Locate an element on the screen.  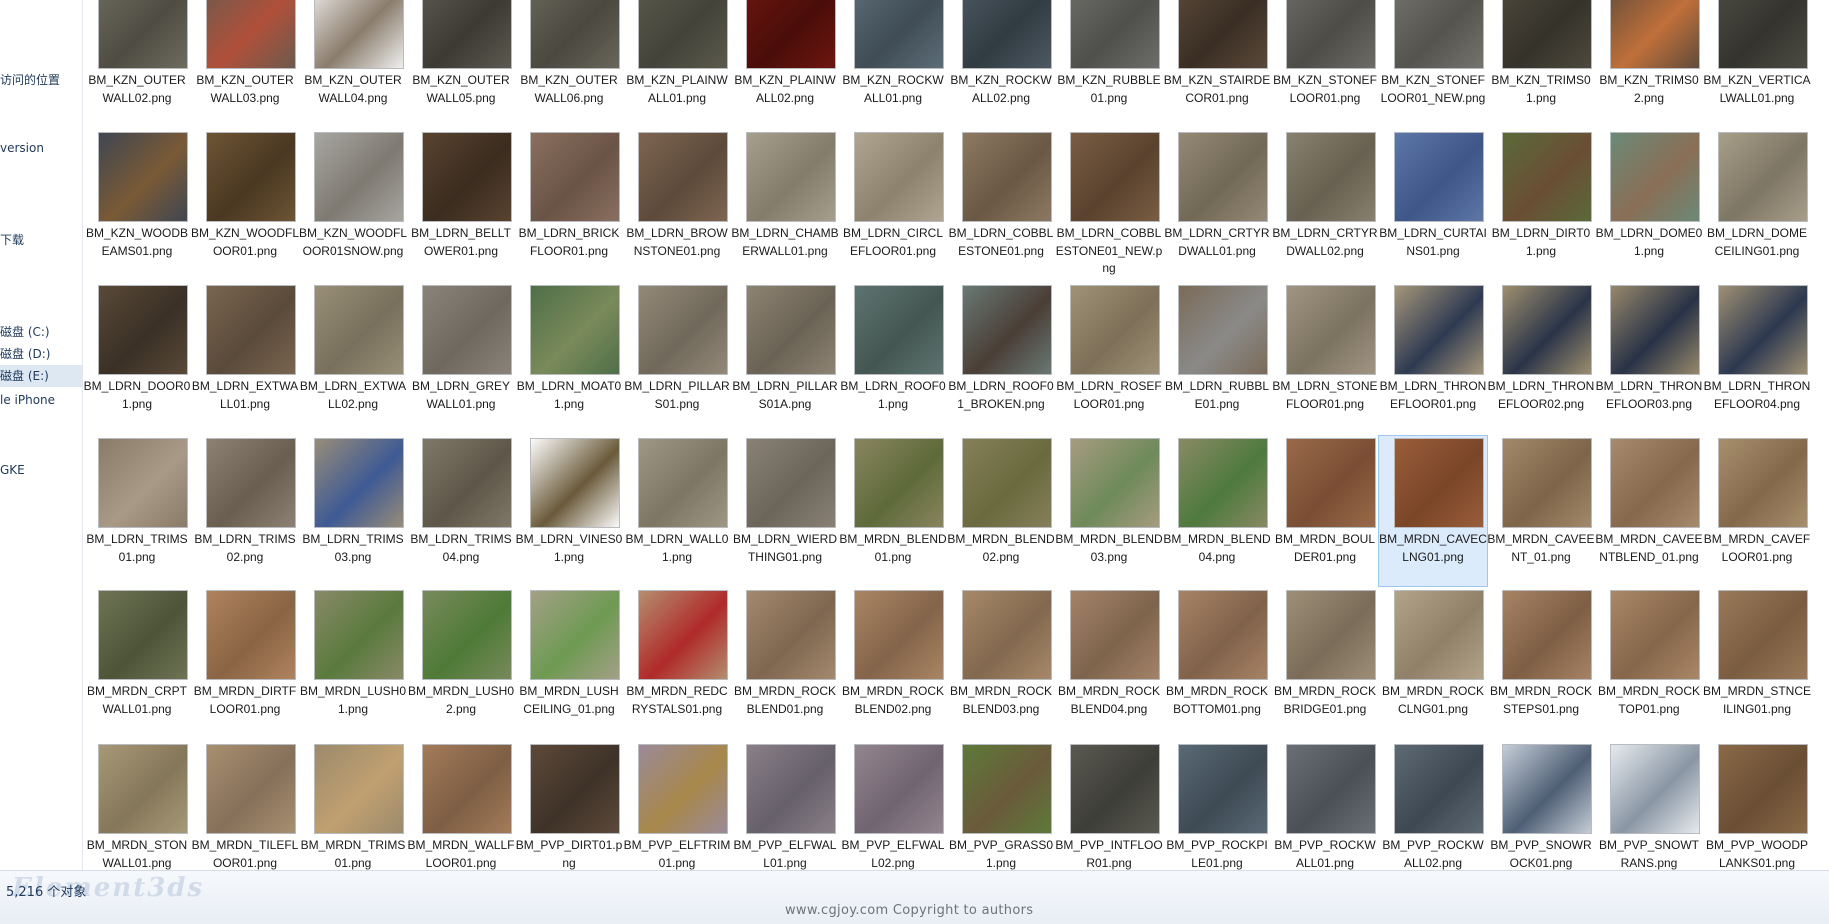
file-item: BM_PVP_DIRT01.png is located at coordinates (569, 806).